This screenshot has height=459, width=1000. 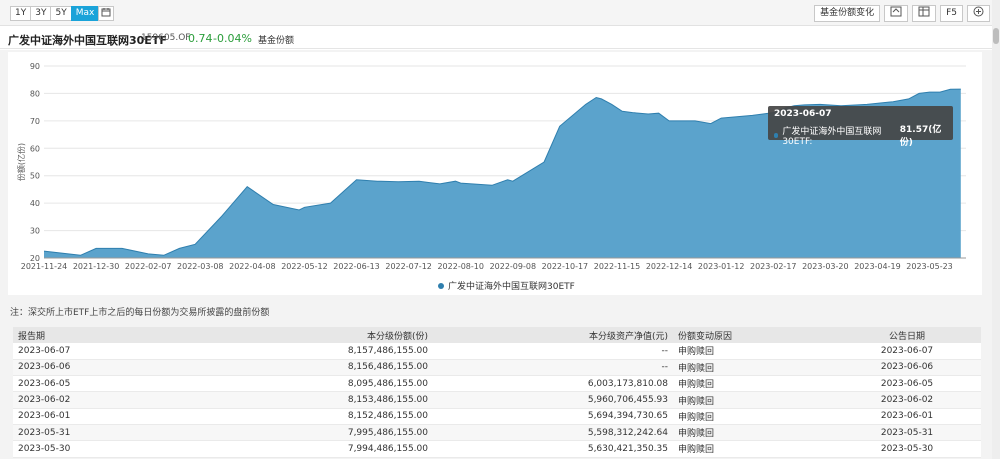 What do you see at coordinates (35, 93) in the screenshot?
I see `y-tick-label: 80` at bounding box center [35, 93].